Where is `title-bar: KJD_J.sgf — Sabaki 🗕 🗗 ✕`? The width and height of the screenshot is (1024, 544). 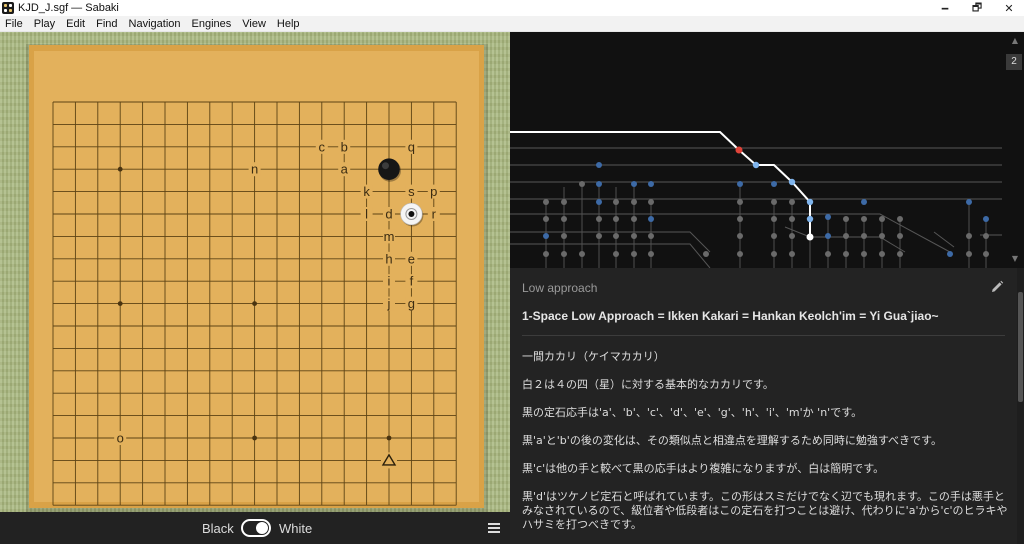 title-bar: KJD_J.sgf — Sabaki 🗕 🗗 ✕ is located at coordinates (512, 8).